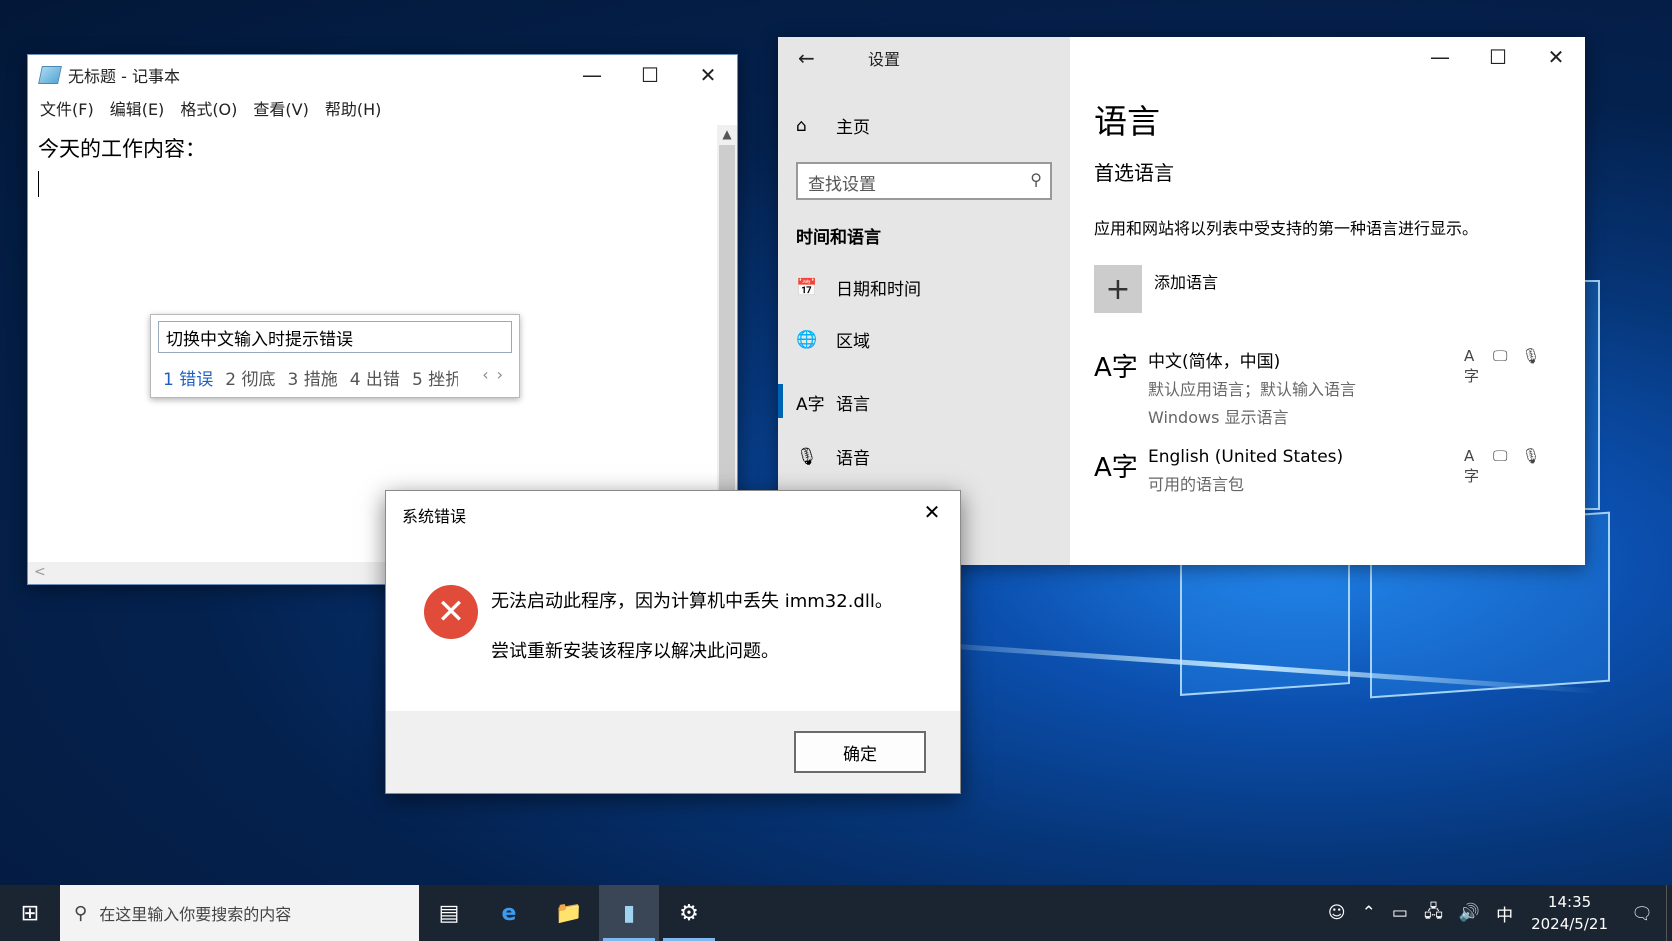 The height and width of the screenshot is (941, 1672). What do you see at coordinates (1469, 913) in the screenshot?
I see `volume-icon: 🔊` at bounding box center [1469, 913].